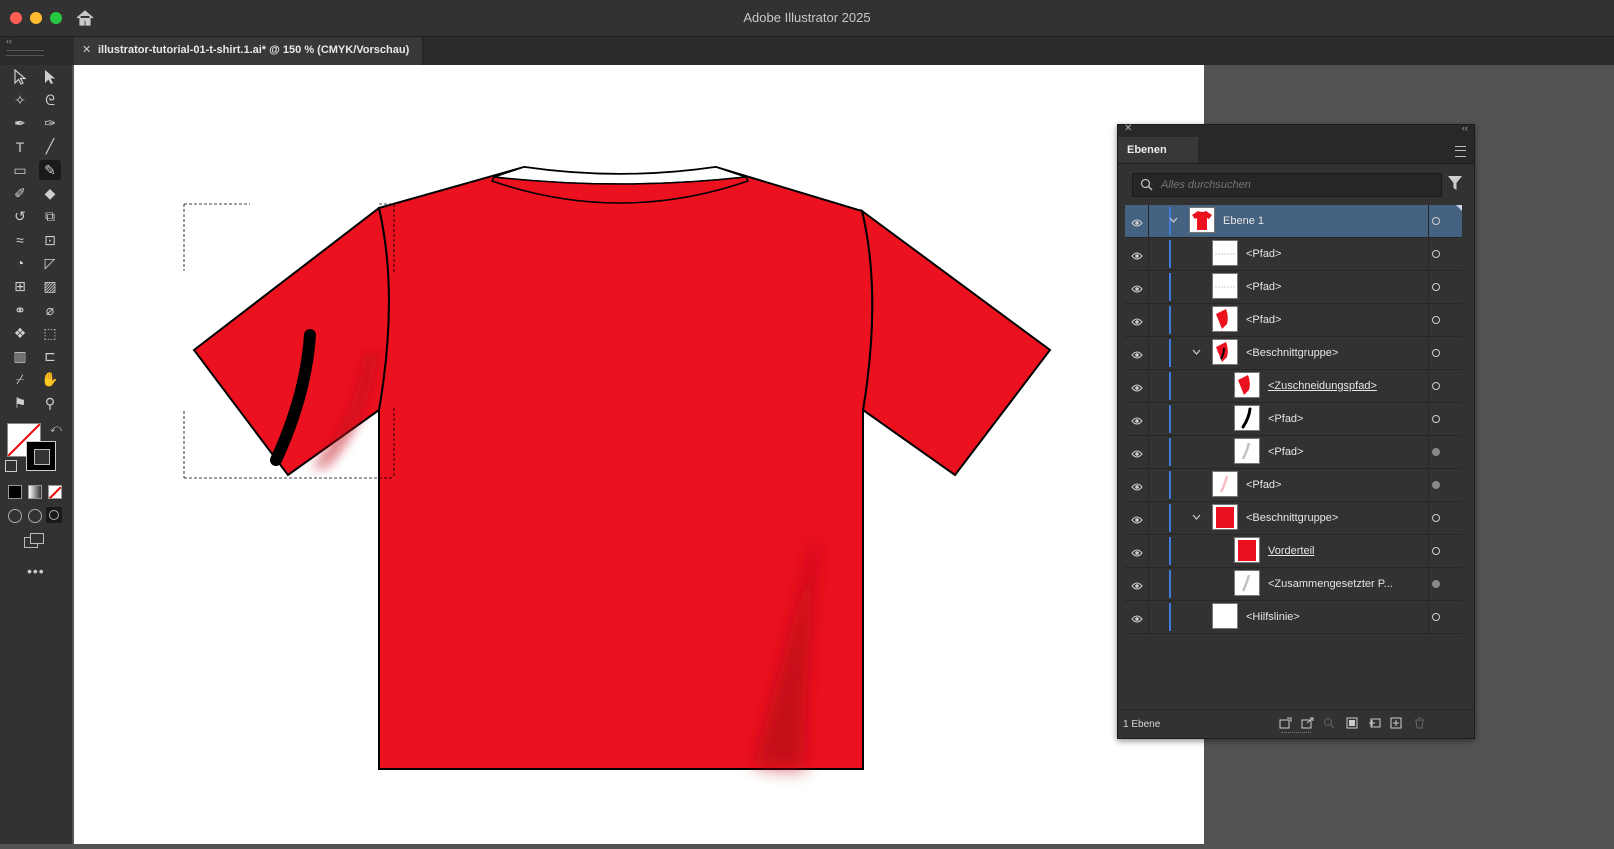  Describe the element at coordinates (9, 41) in the screenshot. I see `collapse-toolbar-icon: ‹‹` at that location.